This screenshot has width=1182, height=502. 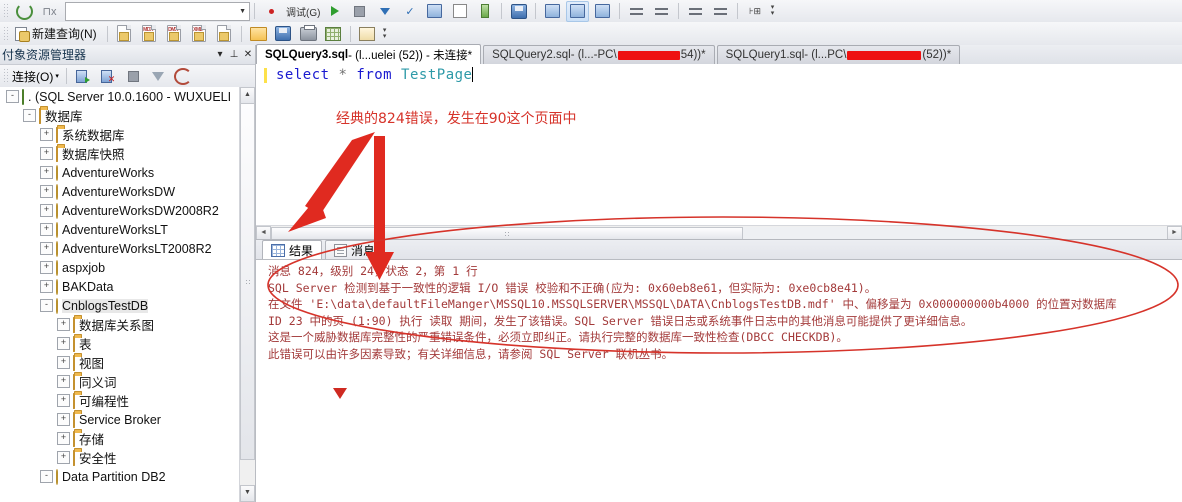 I want to click on tree-node: + 安全性, so click(x=127, y=457).